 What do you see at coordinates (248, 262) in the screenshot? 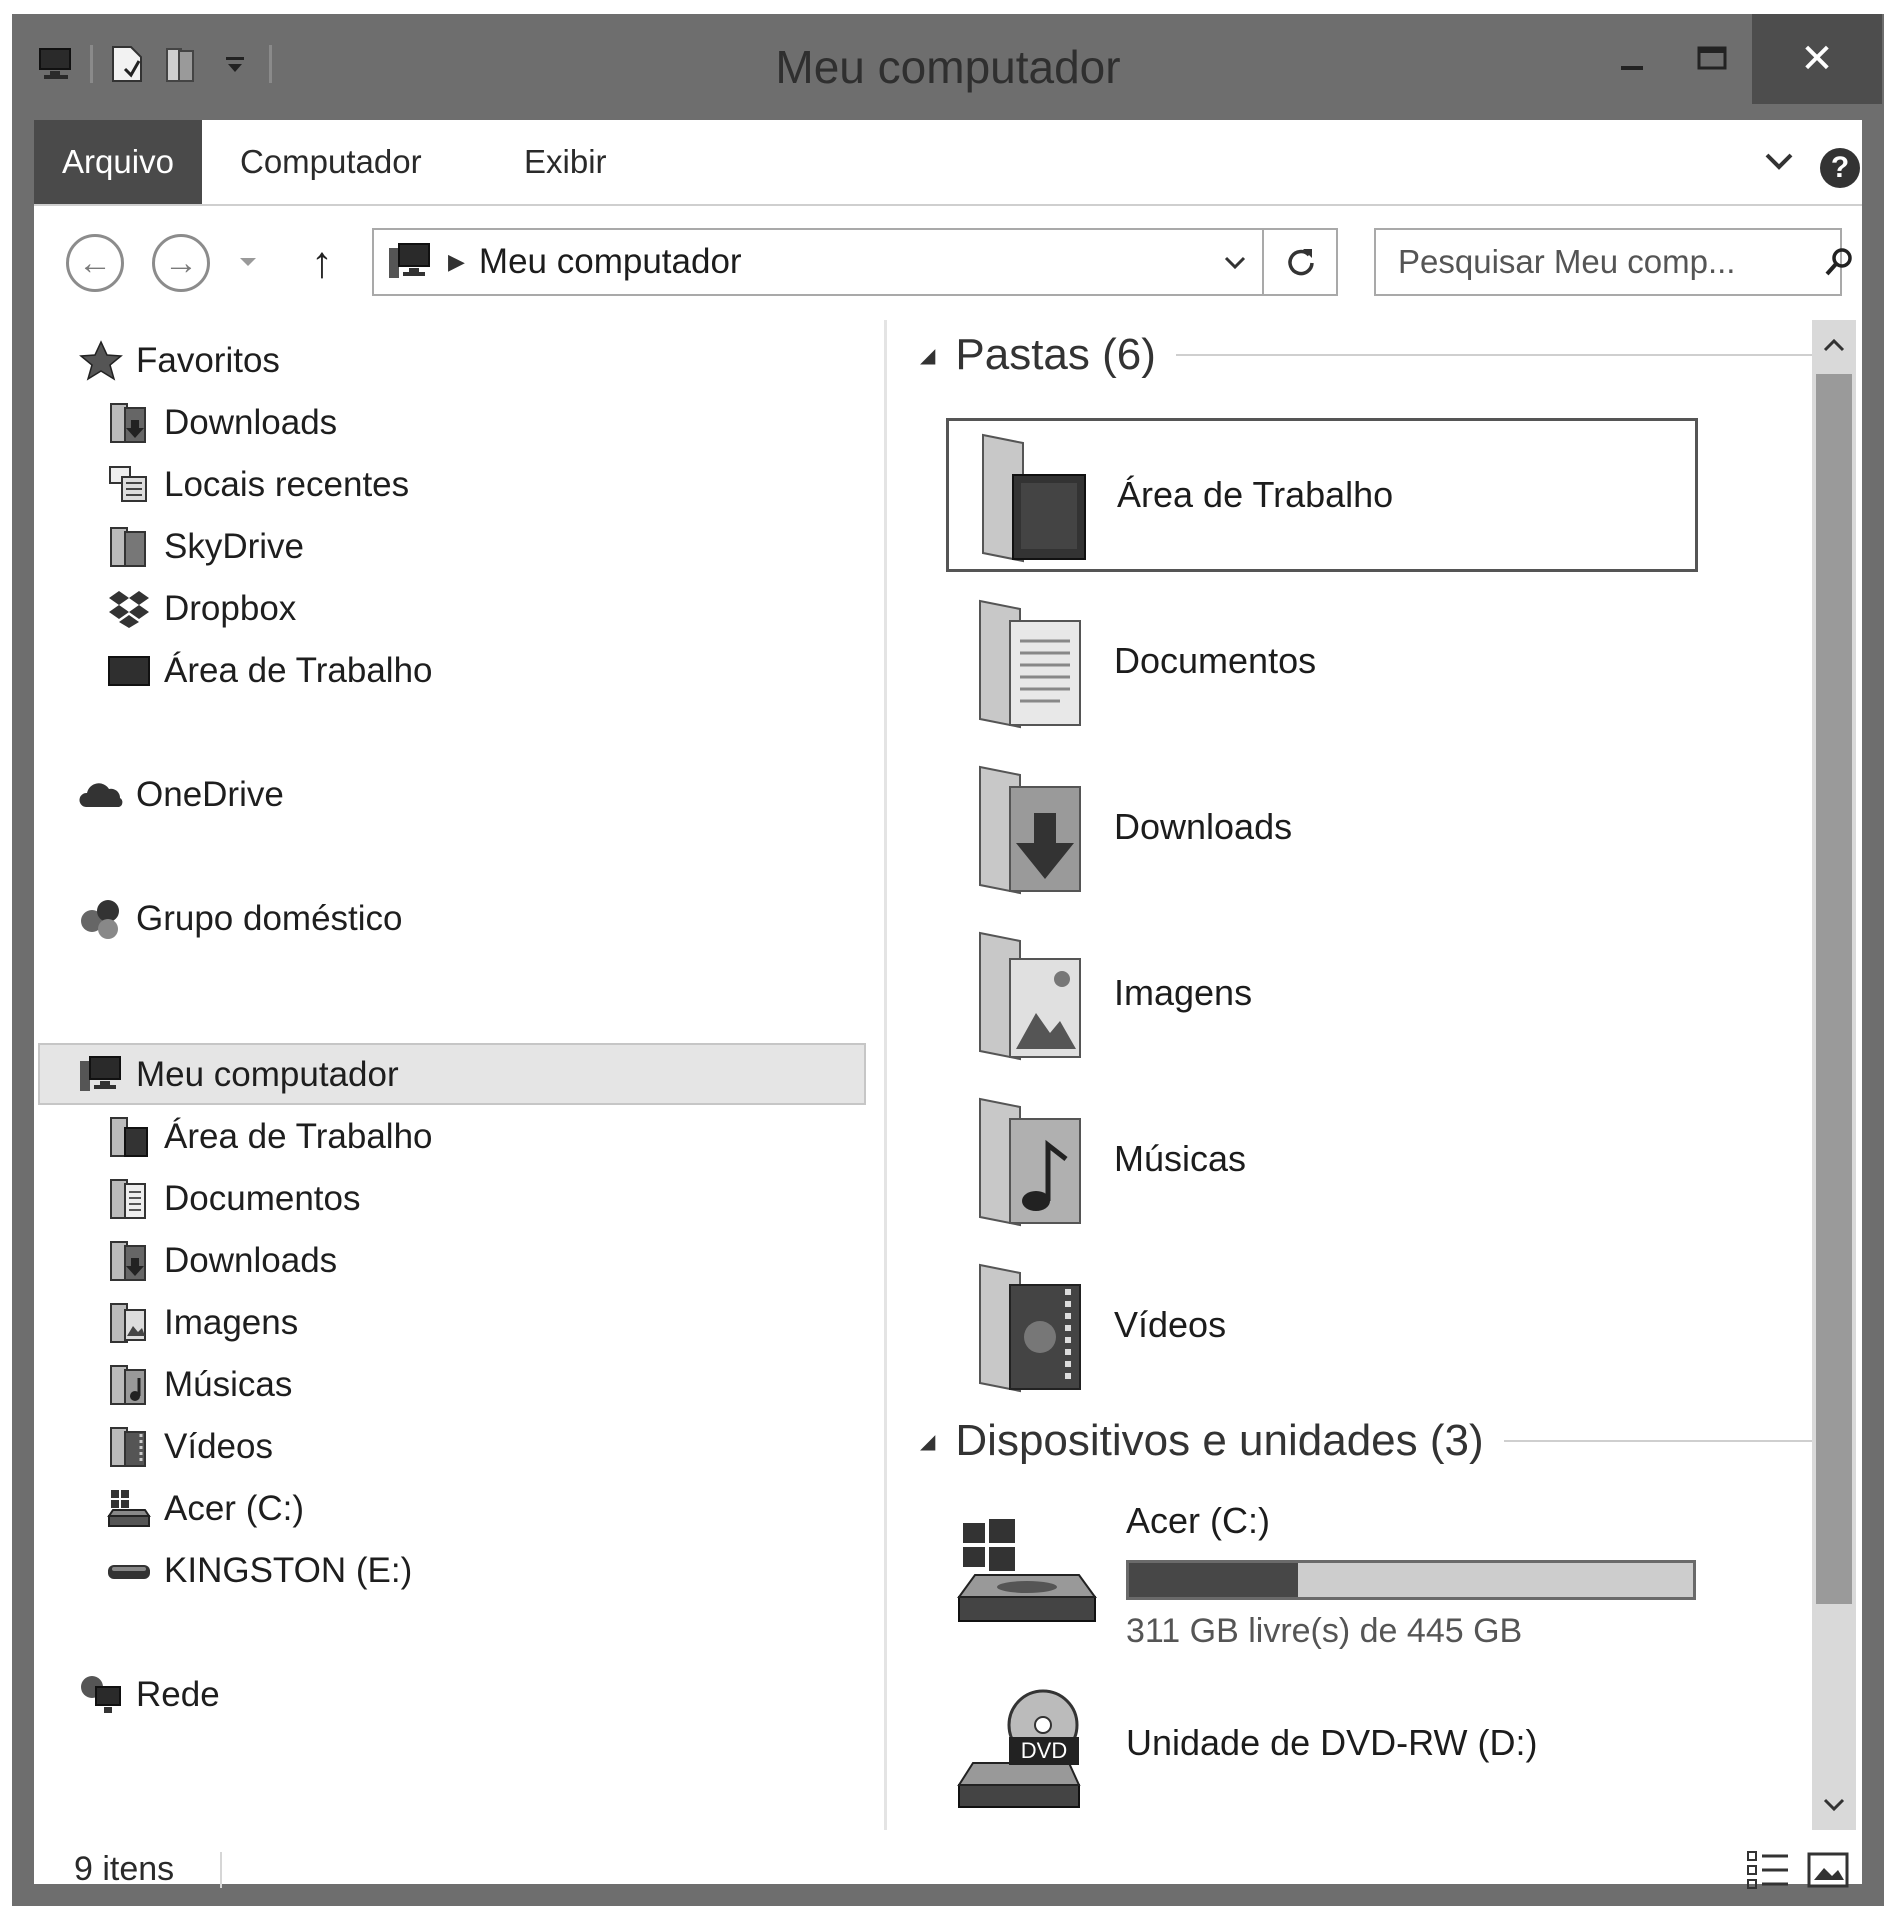
I see `recent-locations-button` at bounding box center [248, 262].